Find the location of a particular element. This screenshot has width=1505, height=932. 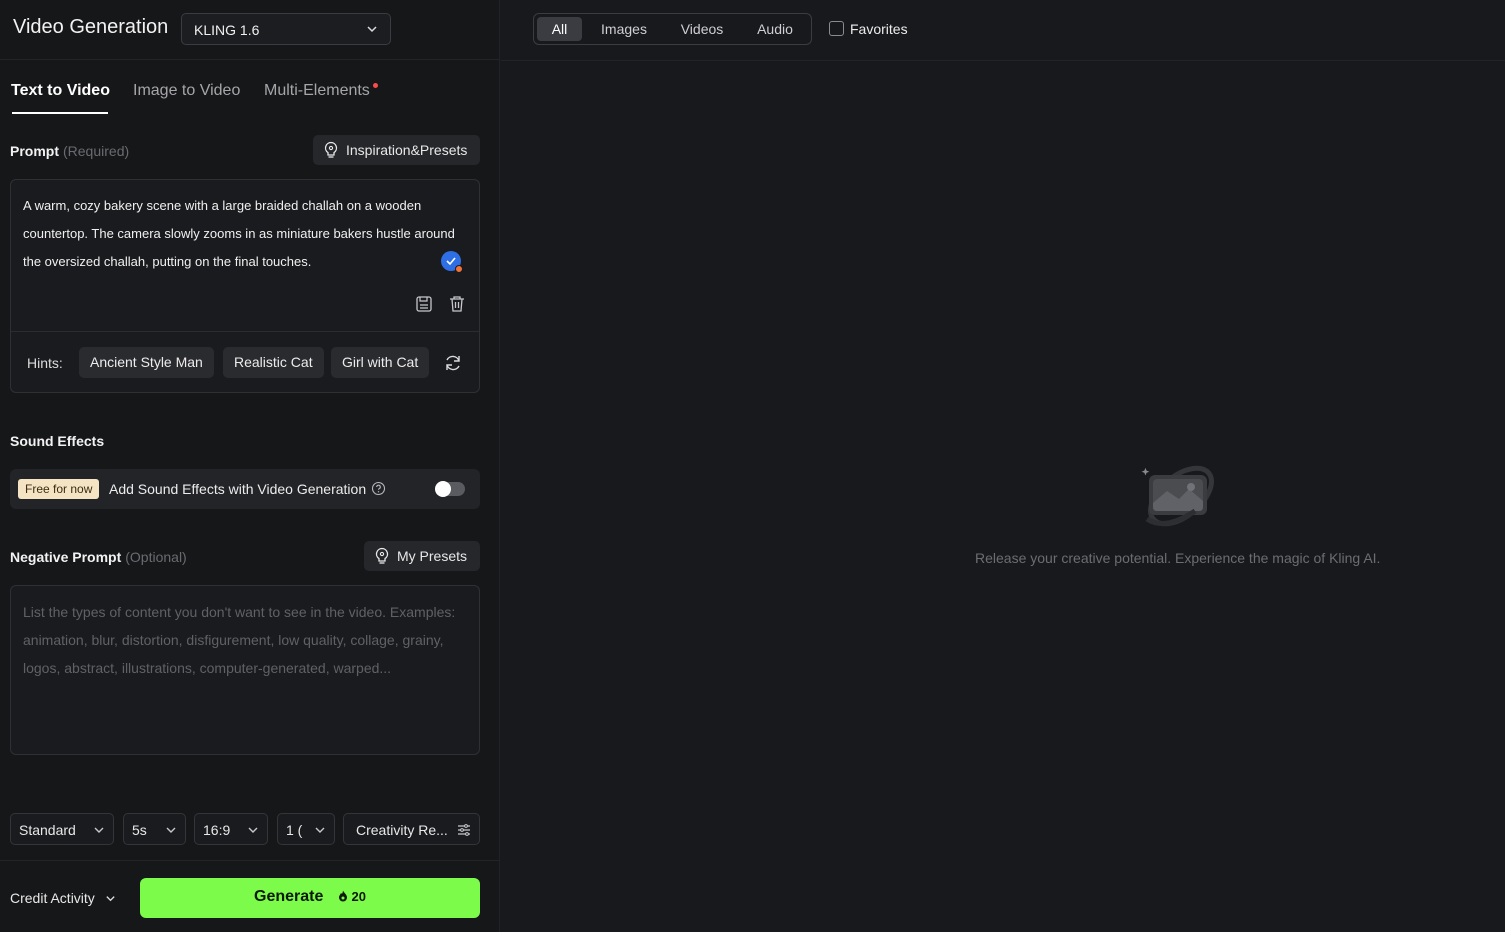

sound-effects-title: Sound Effects is located at coordinates (57, 441).